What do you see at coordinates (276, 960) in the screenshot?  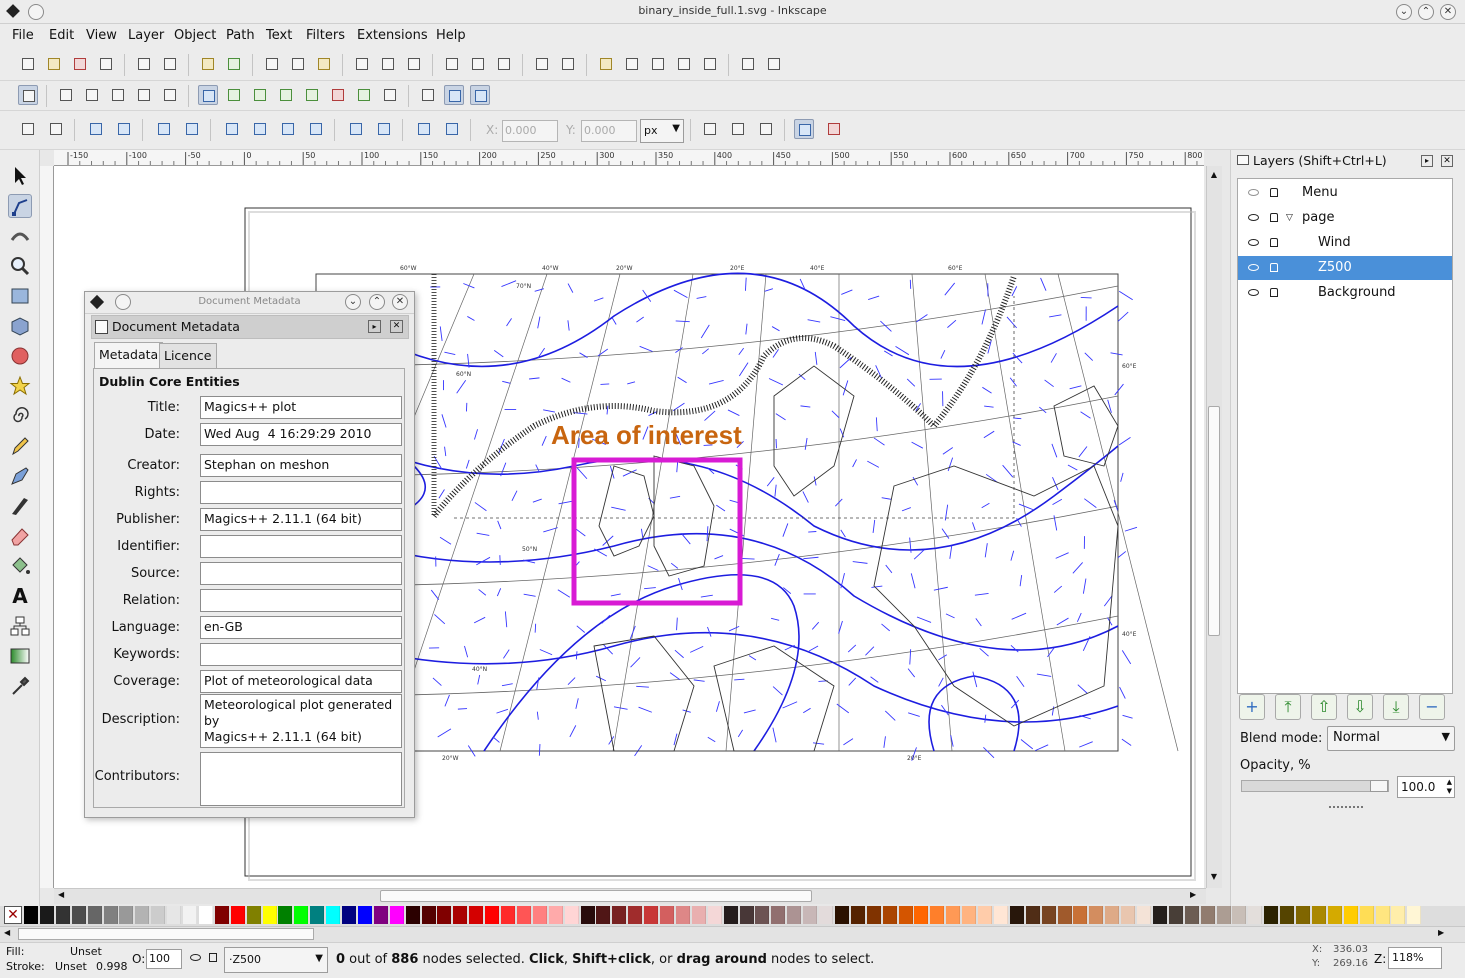 I see `current-layer-select: ·Z500 ▼` at bounding box center [276, 960].